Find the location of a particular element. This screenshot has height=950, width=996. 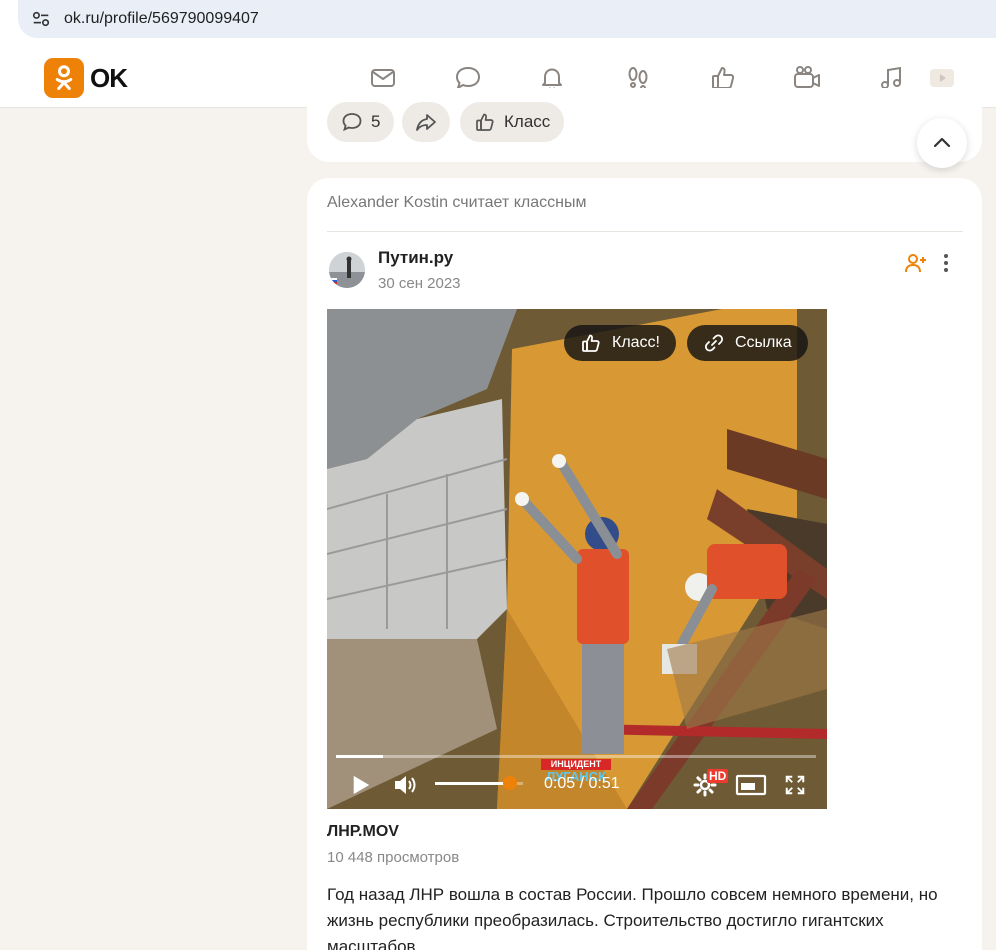

divider is located at coordinates (645, 231).